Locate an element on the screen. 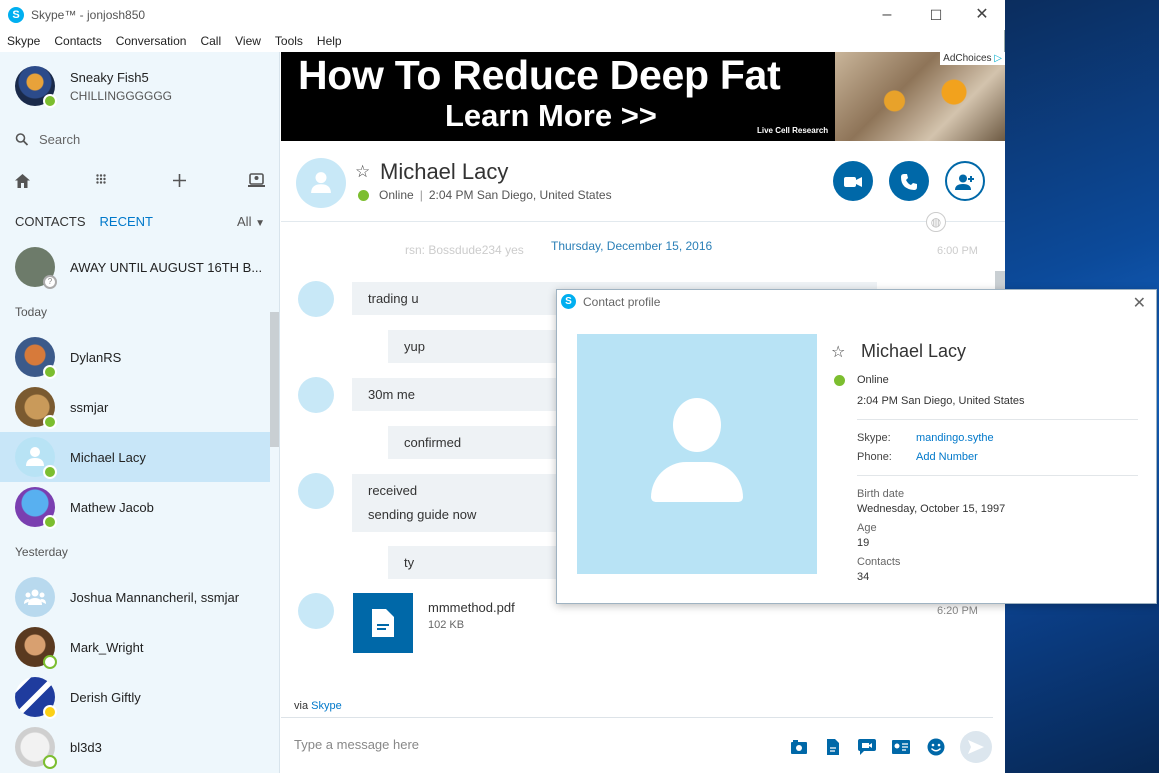 This screenshot has width=1159, height=773. contacts-label: Contacts is located at coordinates (879, 562).